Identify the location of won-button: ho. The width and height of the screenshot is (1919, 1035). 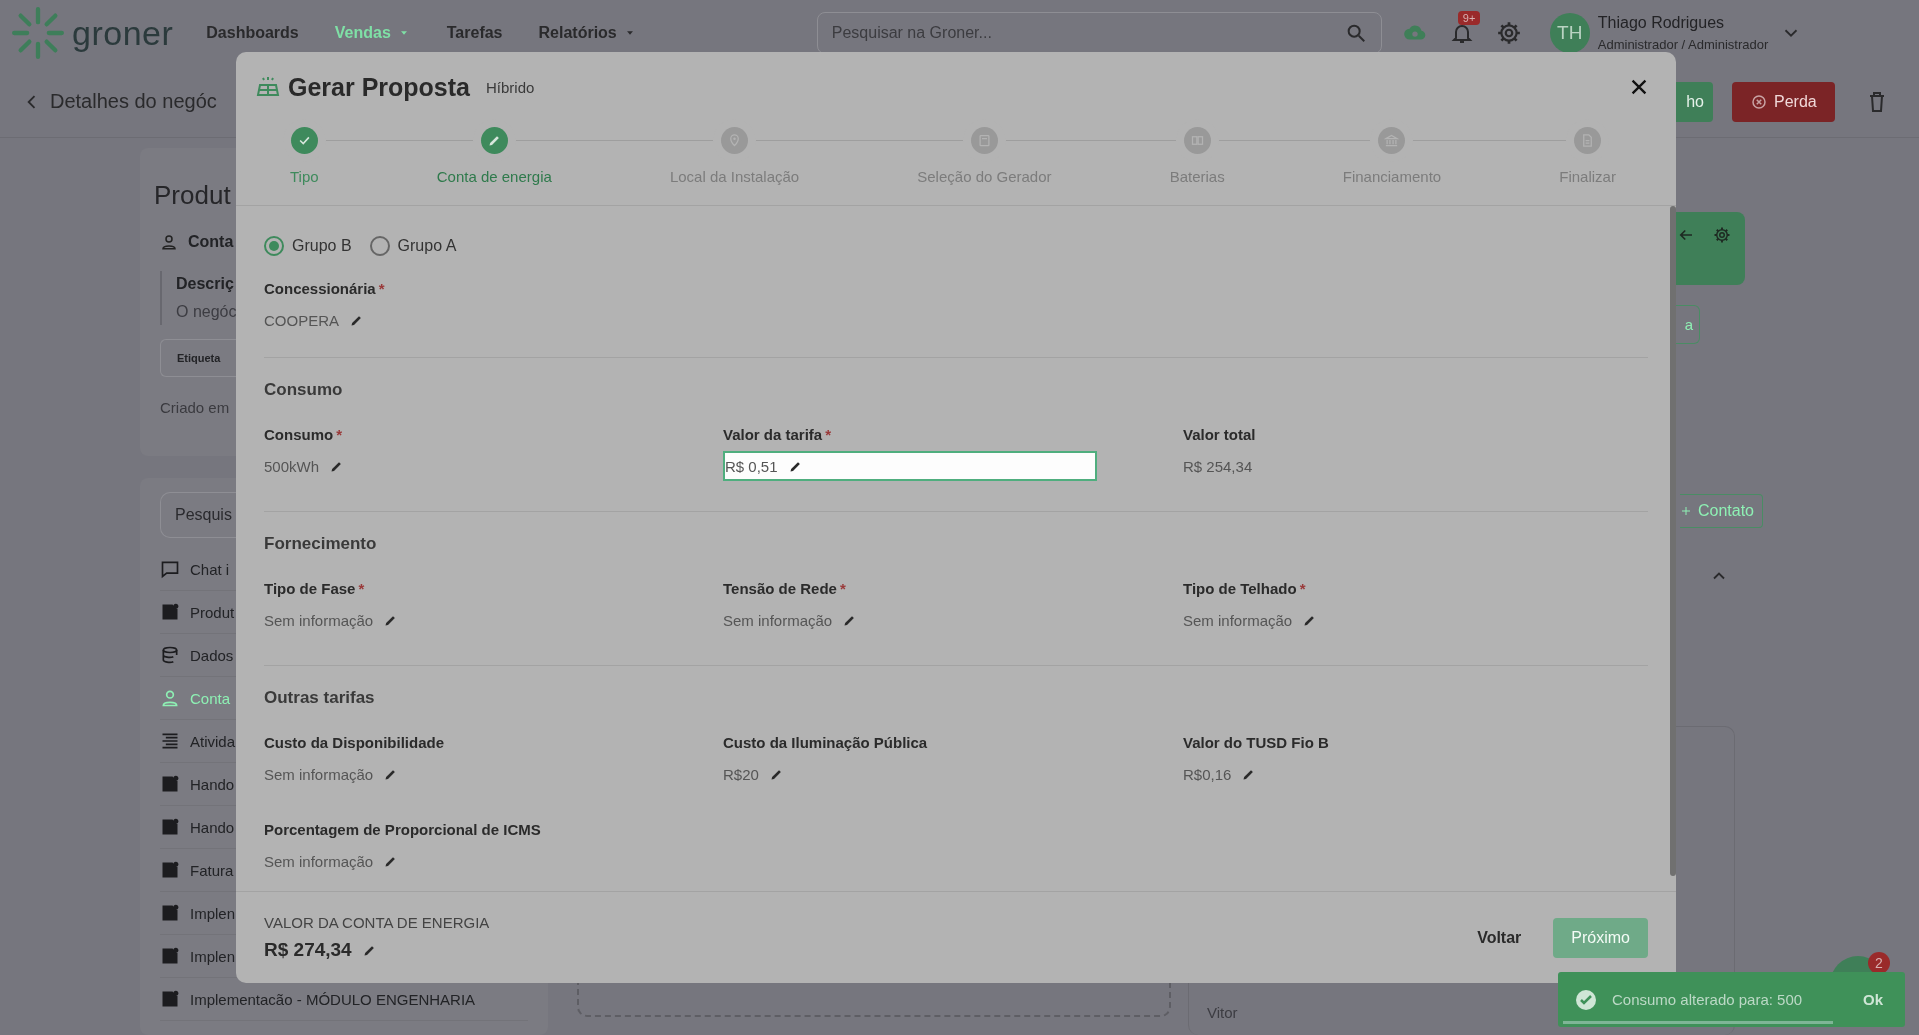
(1694, 101).